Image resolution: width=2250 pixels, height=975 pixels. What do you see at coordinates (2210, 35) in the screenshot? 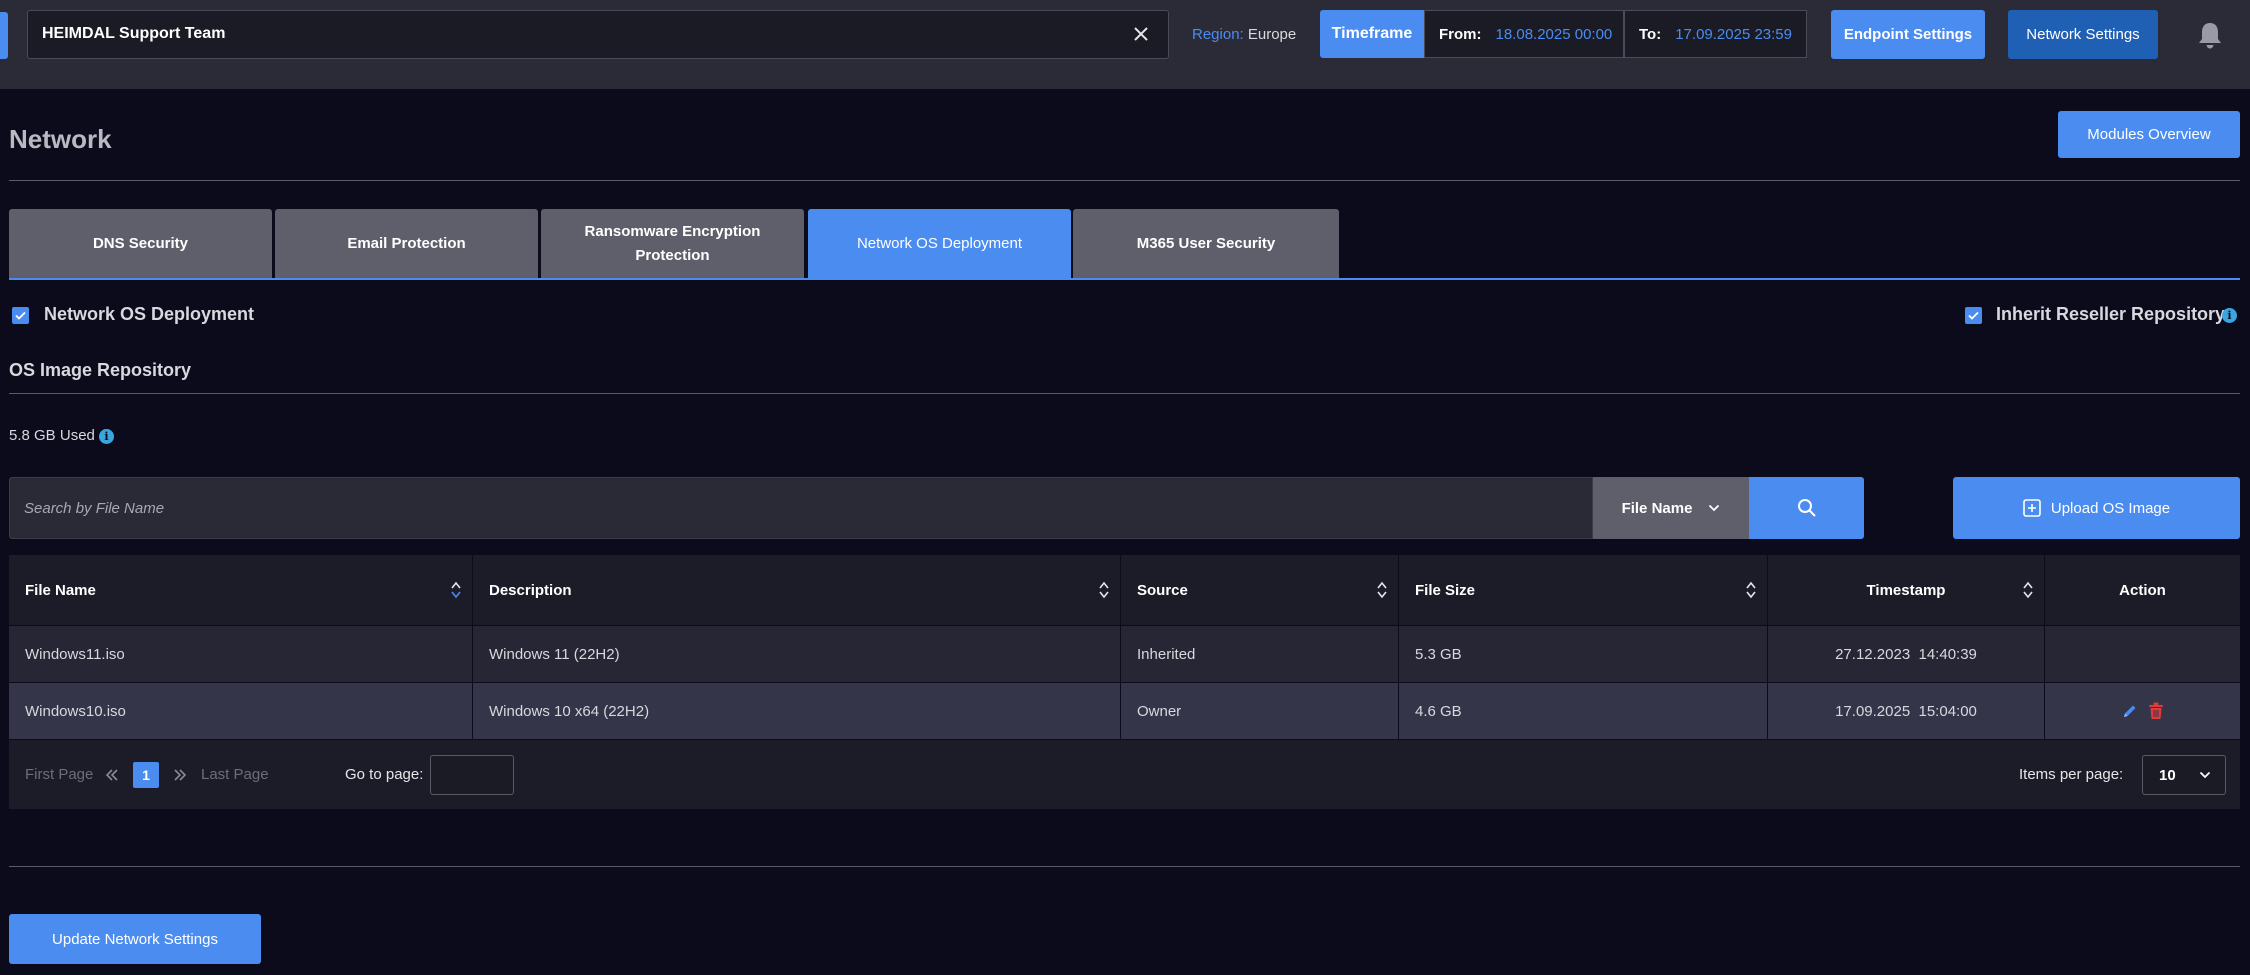
I see `bell-icon` at bounding box center [2210, 35].